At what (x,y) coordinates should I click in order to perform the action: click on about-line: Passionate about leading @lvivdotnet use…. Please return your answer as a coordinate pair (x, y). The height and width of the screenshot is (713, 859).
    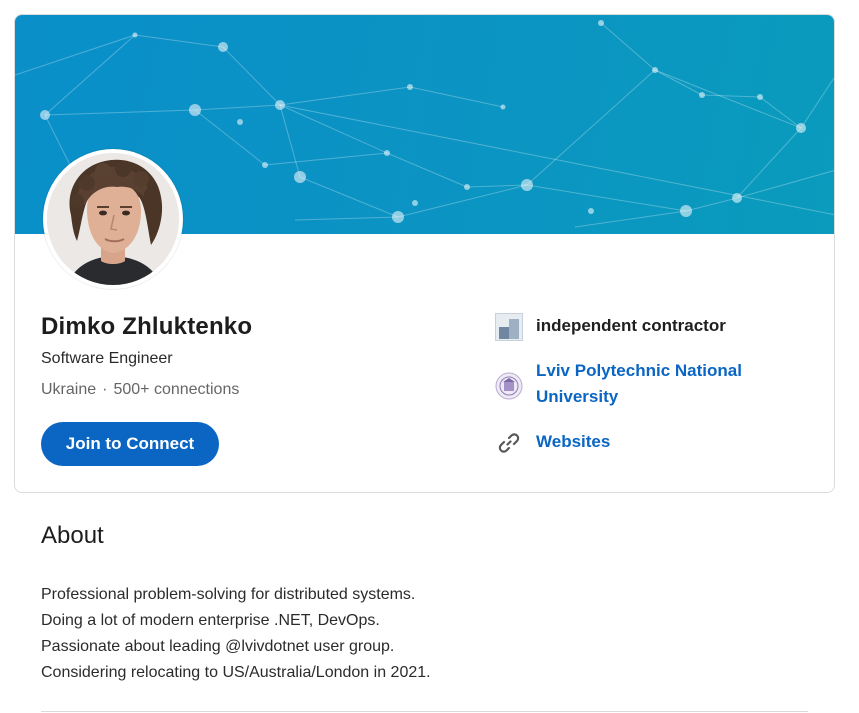
    Looking at the image, I should click on (218, 646).